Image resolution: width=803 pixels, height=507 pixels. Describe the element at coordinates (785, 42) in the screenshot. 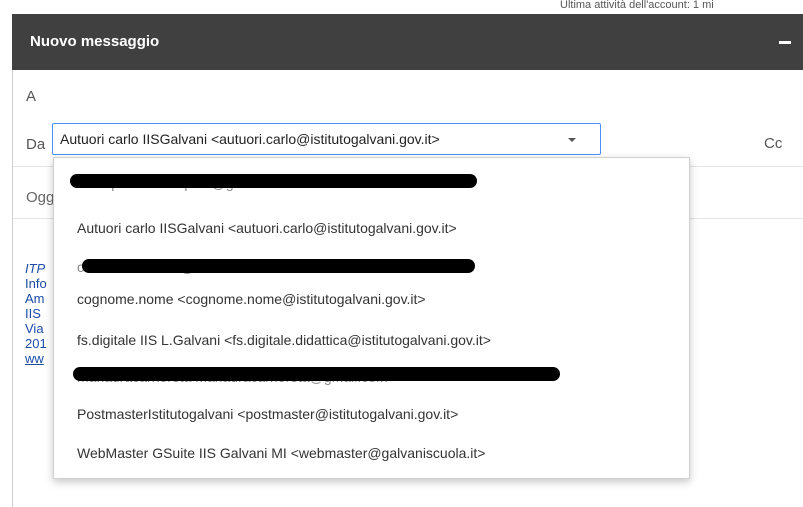

I see `minimize-icon` at that location.